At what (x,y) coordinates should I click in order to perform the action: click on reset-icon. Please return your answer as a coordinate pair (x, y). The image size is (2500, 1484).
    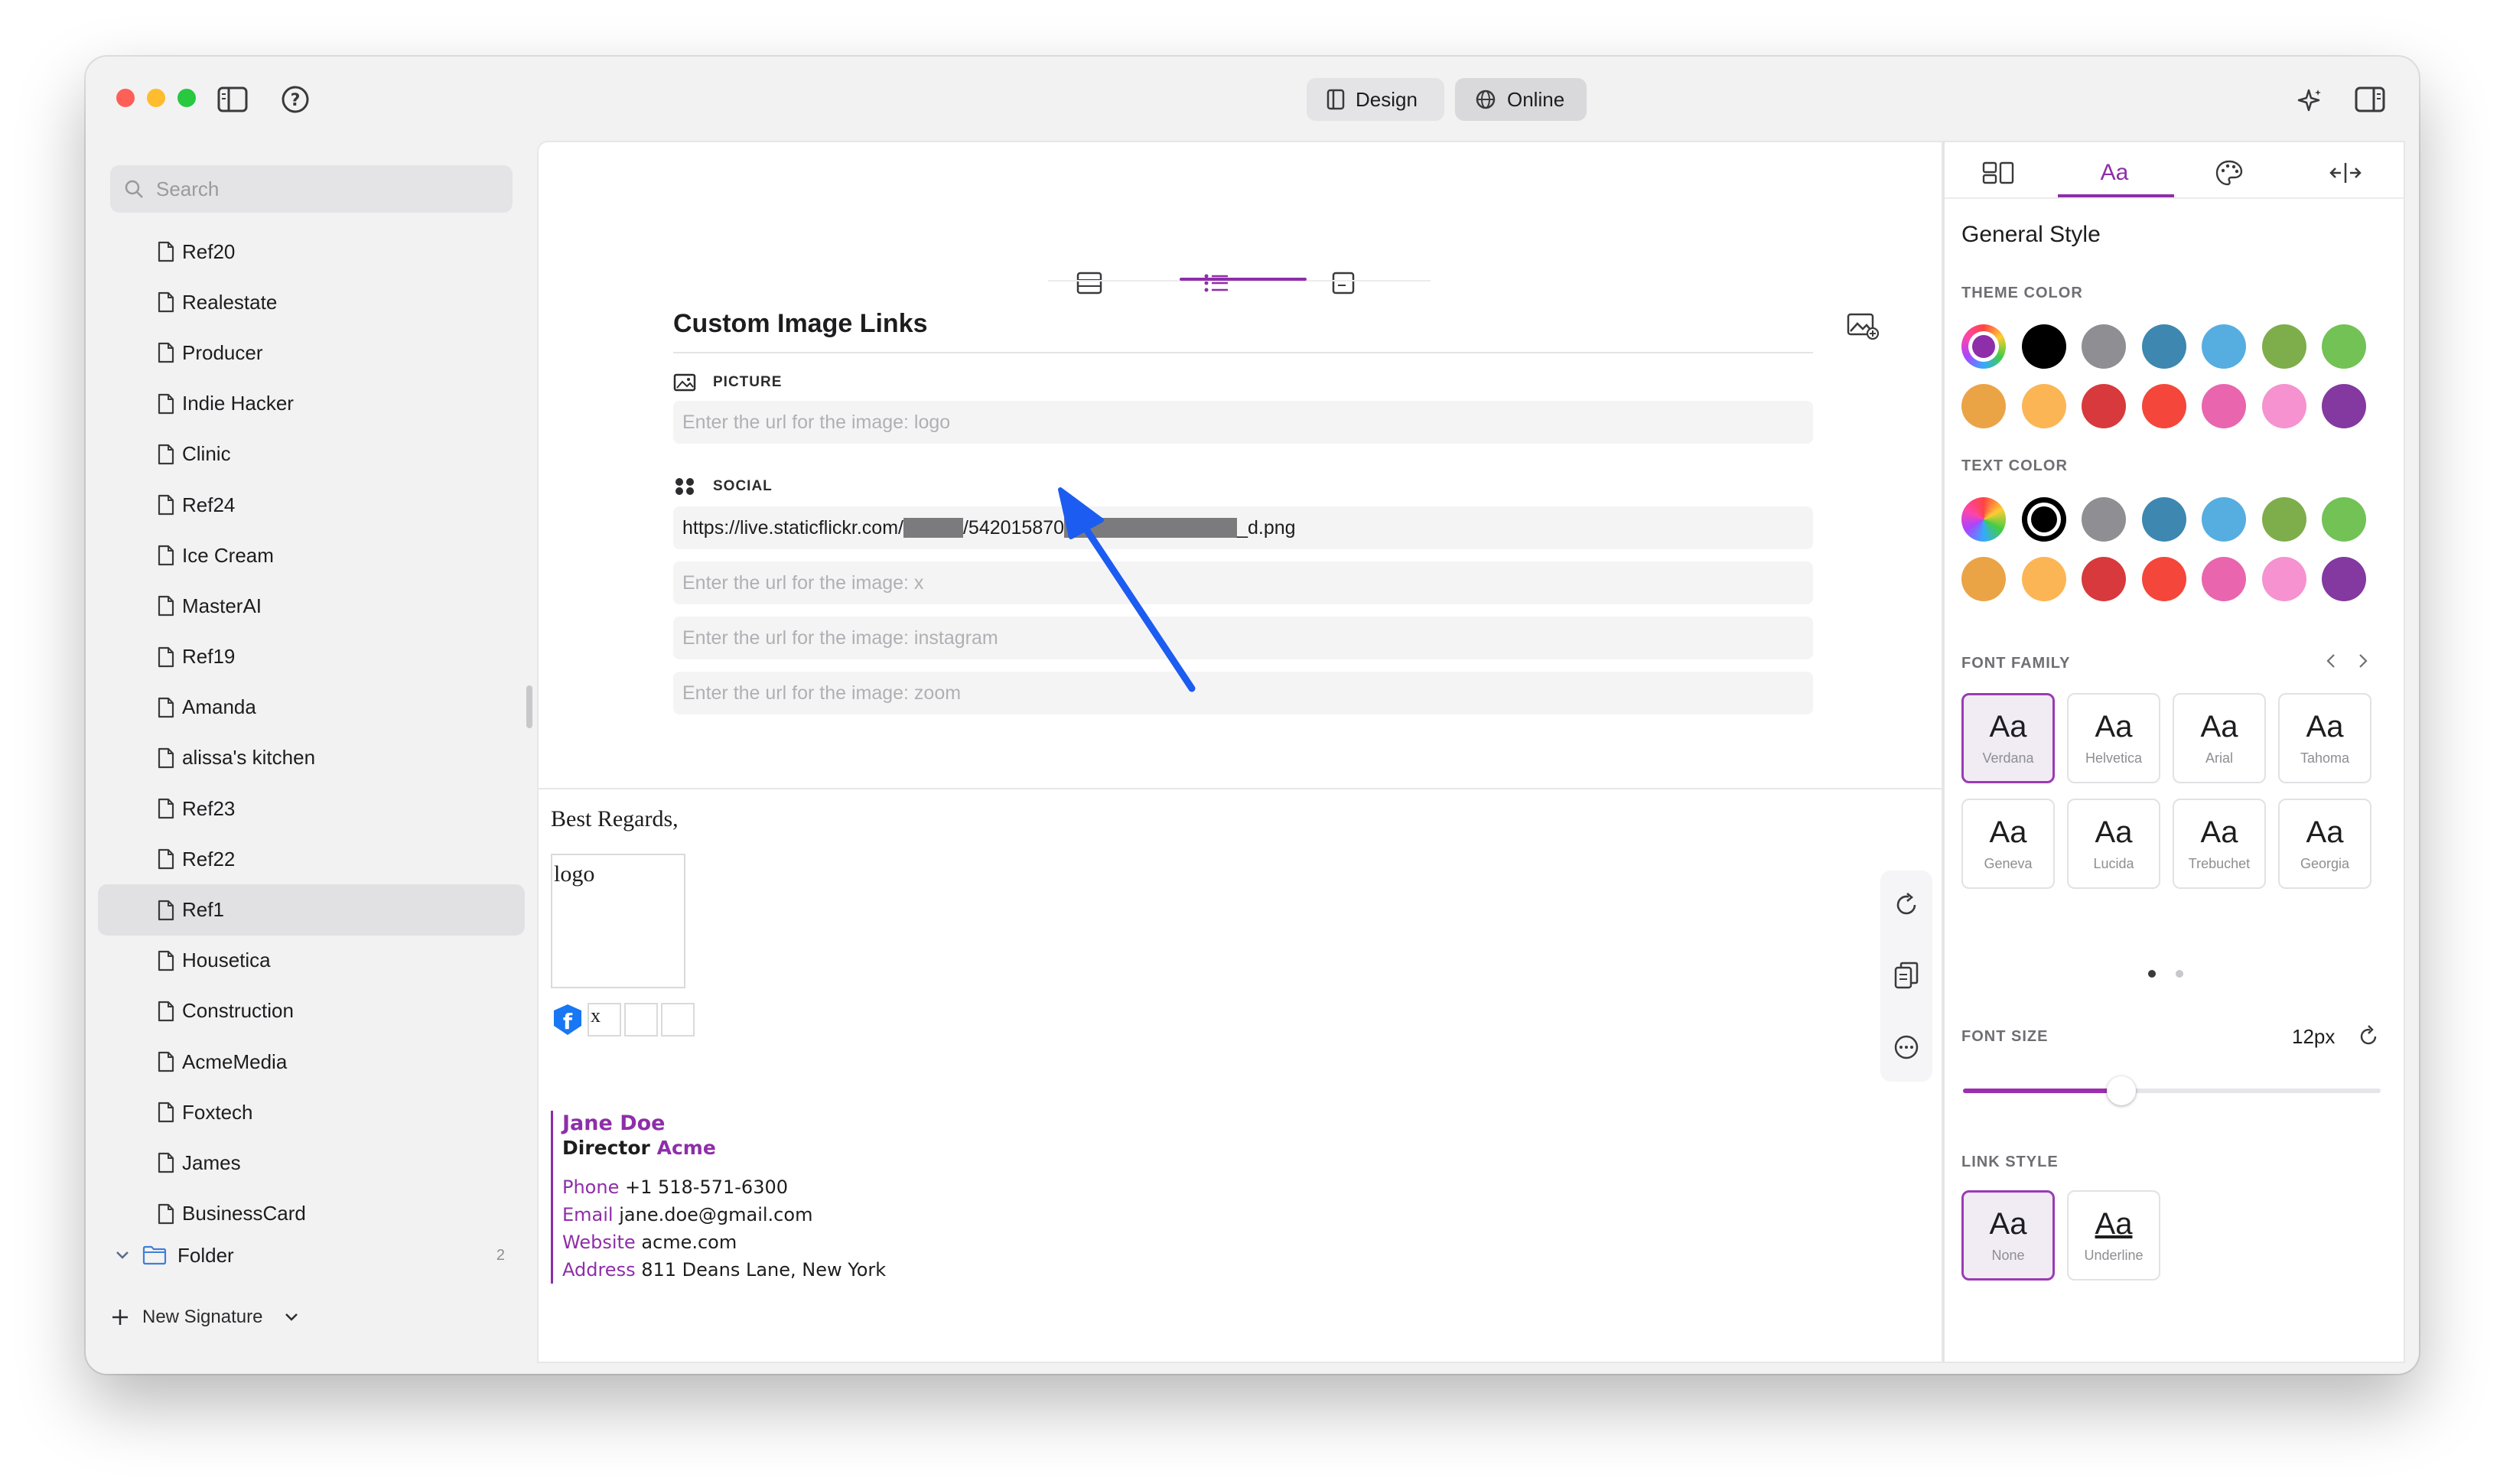
    Looking at the image, I should click on (2368, 1035).